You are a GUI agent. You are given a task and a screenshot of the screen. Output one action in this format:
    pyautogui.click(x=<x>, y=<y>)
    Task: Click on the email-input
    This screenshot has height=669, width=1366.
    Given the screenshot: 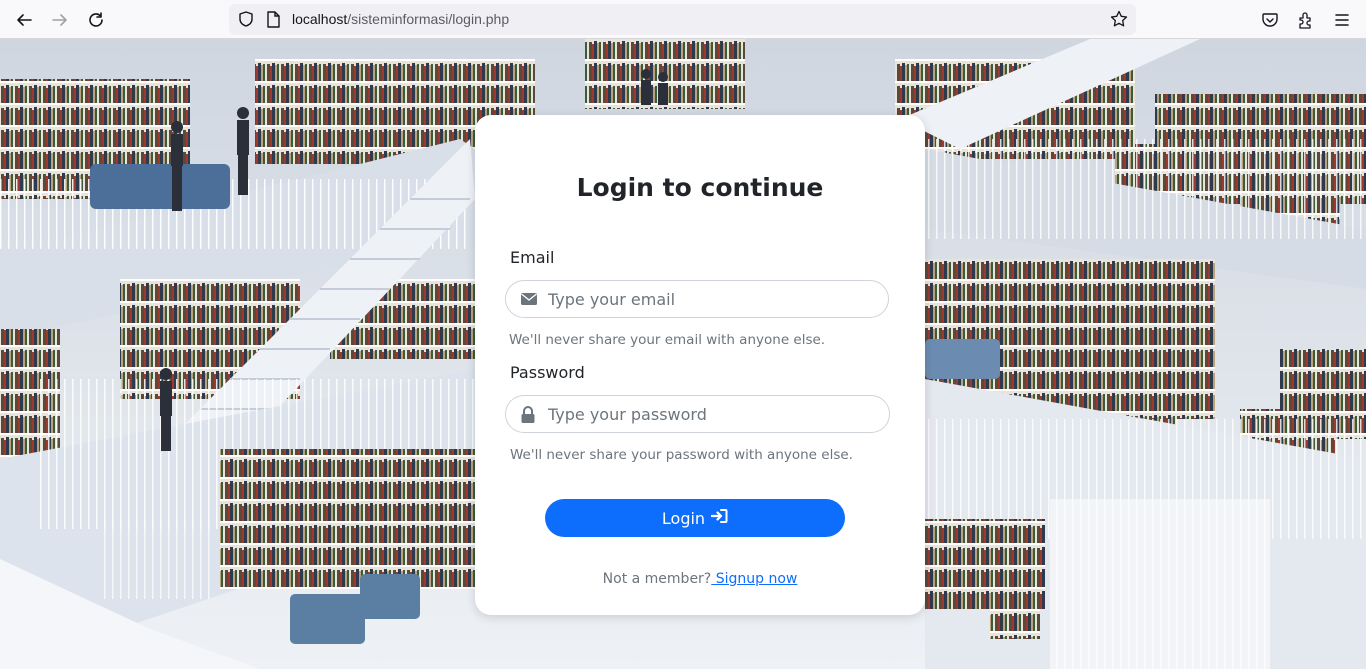 What is the action you would take?
    pyautogui.click(x=708, y=299)
    